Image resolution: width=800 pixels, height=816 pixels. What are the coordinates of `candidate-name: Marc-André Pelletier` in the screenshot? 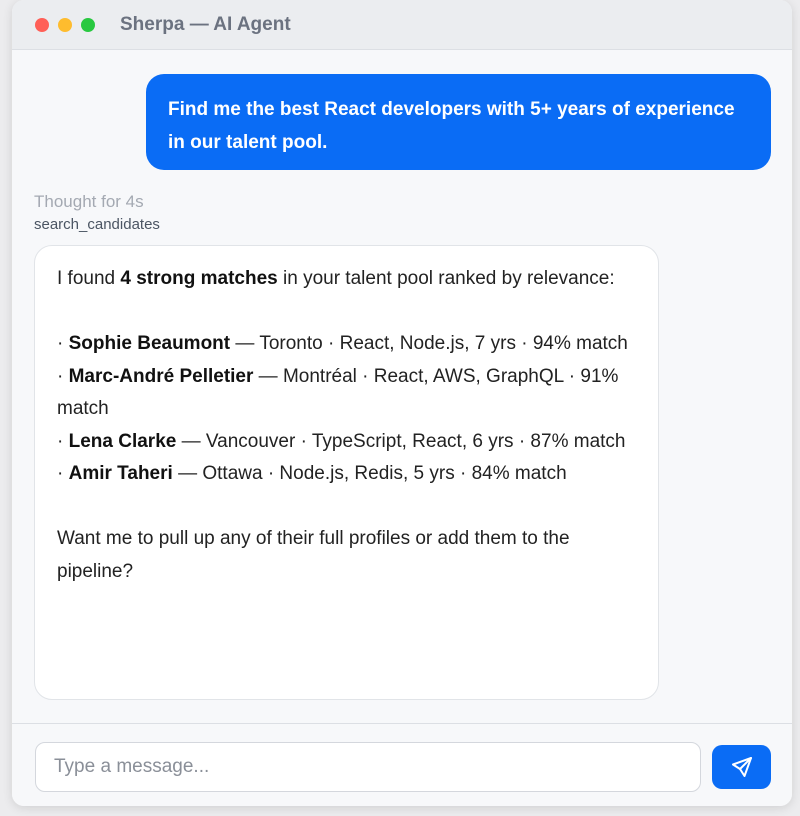 It's located at (161, 376).